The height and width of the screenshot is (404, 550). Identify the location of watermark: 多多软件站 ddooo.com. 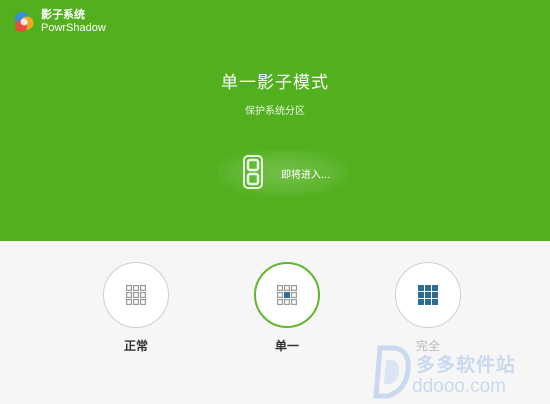
(457, 372).